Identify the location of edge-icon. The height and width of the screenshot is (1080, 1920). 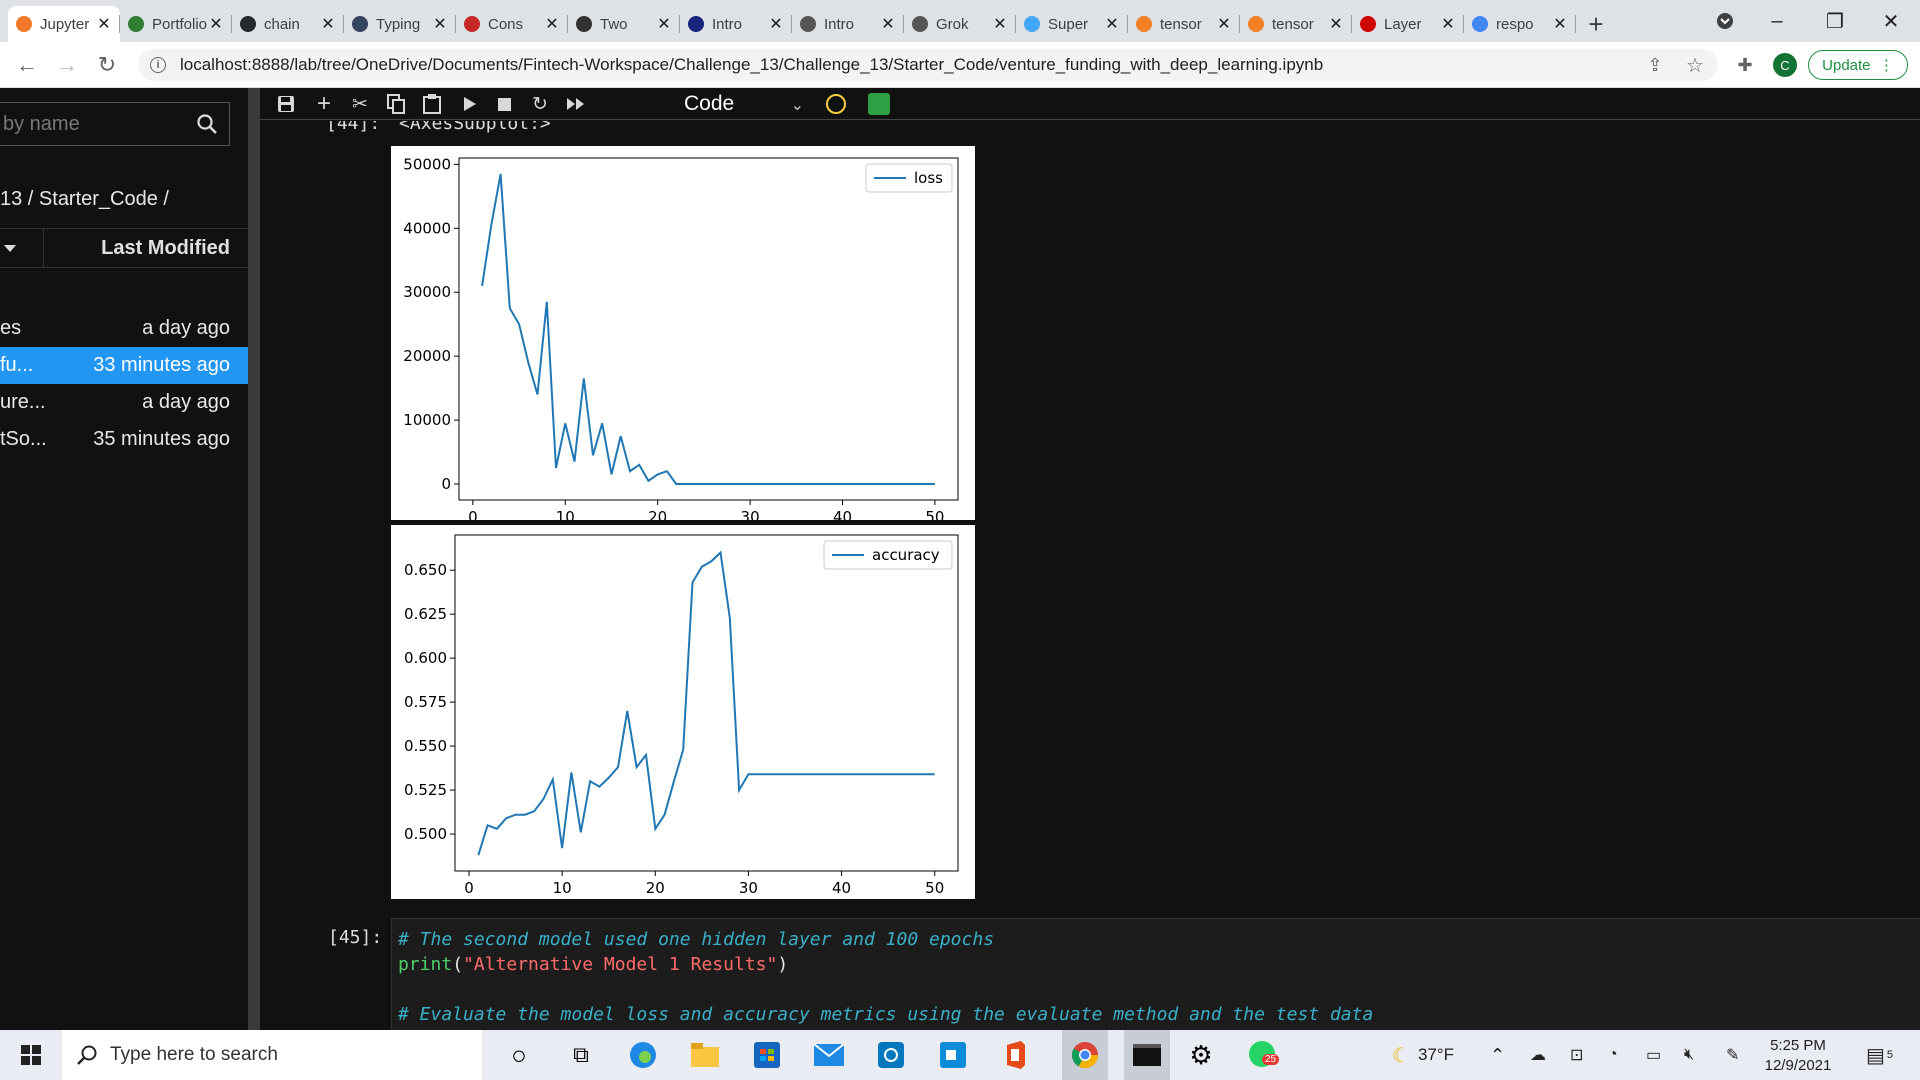
(643, 1055).